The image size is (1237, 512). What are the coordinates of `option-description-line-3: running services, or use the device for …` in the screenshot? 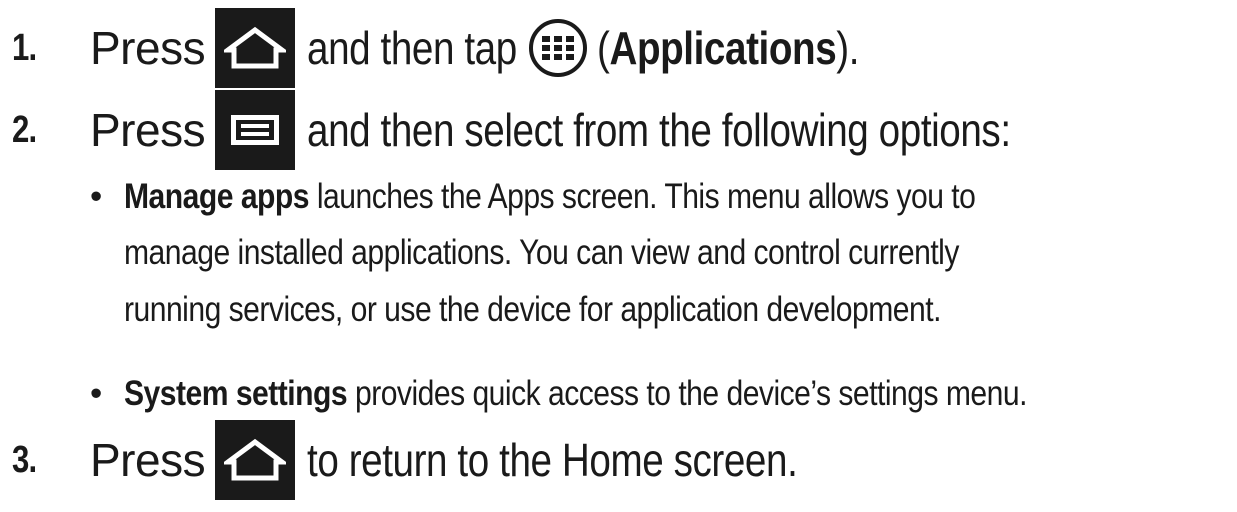 It's located at (599, 310).